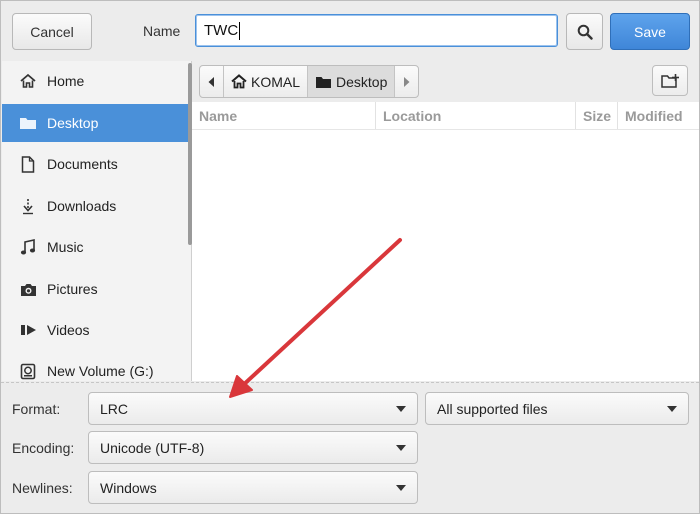  I want to click on sidebar-item-music: Music, so click(95, 247).